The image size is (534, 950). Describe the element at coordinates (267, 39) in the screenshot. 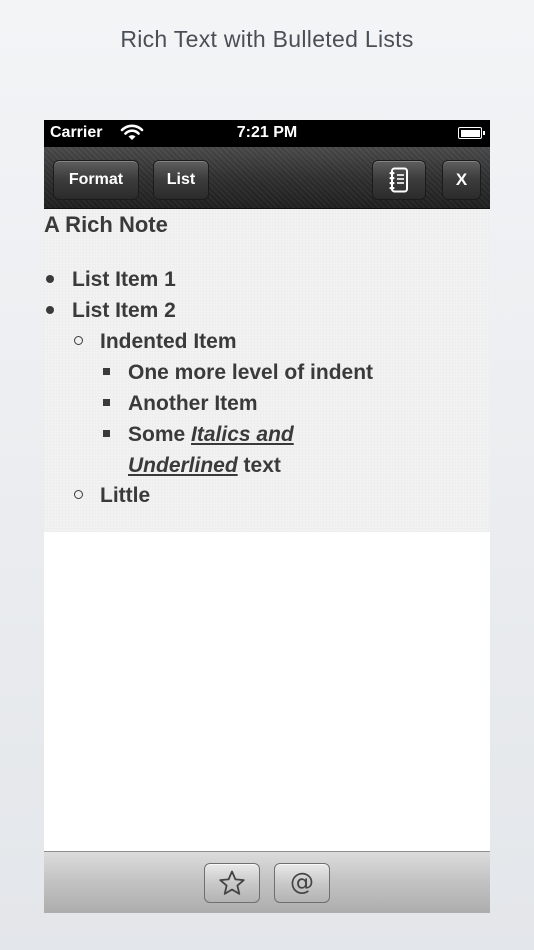

I see `screenshot-caption: Rich Text with Bulleted Lists` at that location.